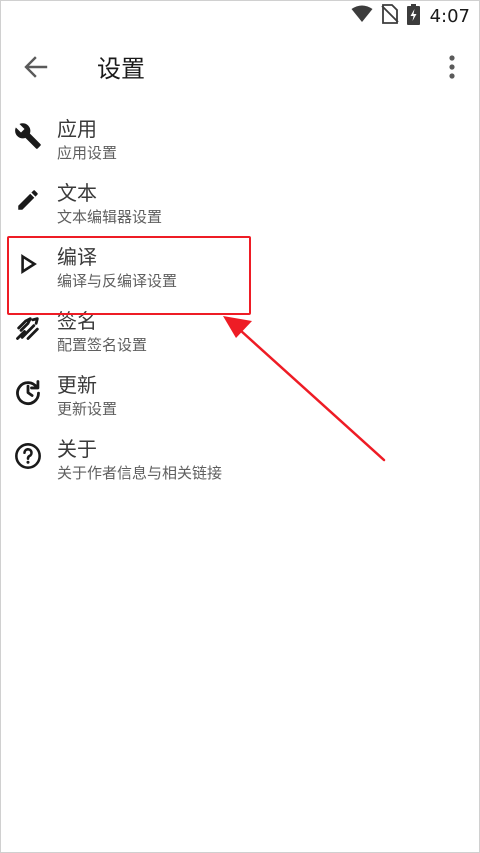 The width and height of the screenshot is (480, 853). I want to click on settings-item-title: 应用, so click(77, 129).